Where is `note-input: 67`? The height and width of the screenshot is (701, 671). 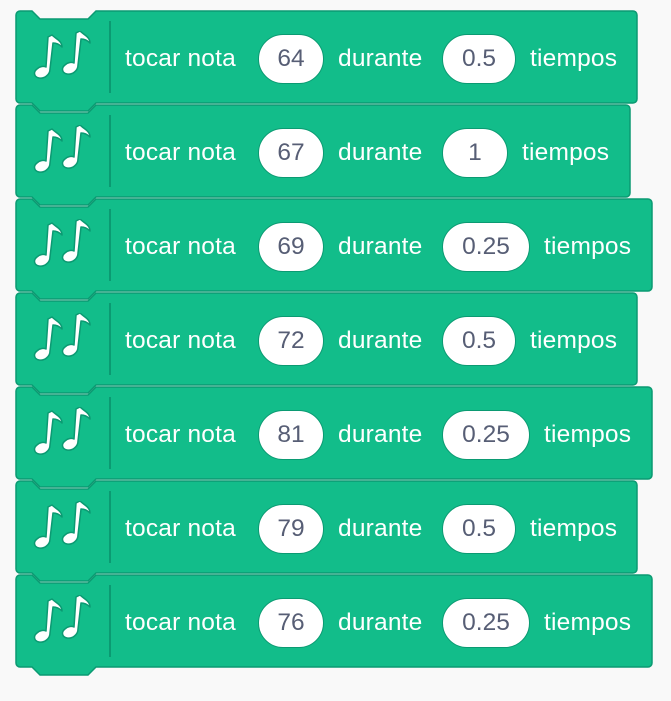 note-input: 67 is located at coordinates (291, 153).